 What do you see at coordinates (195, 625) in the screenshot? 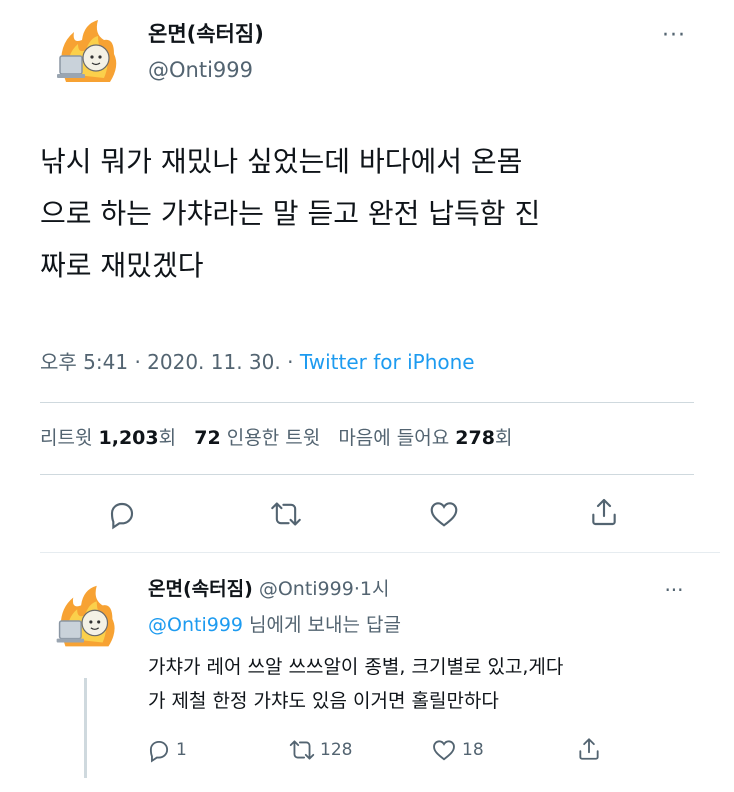
I see `replying-to-handle: @Onti999` at bounding box center [195, 625].